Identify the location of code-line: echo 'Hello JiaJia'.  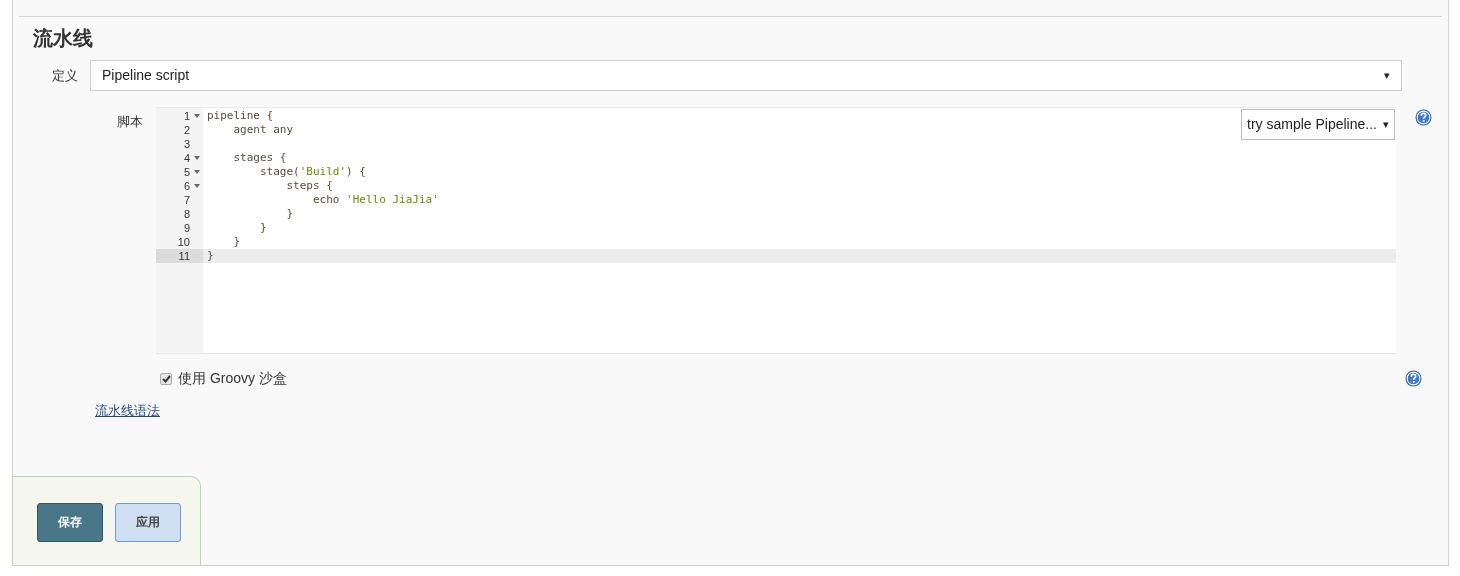
(375, 200).